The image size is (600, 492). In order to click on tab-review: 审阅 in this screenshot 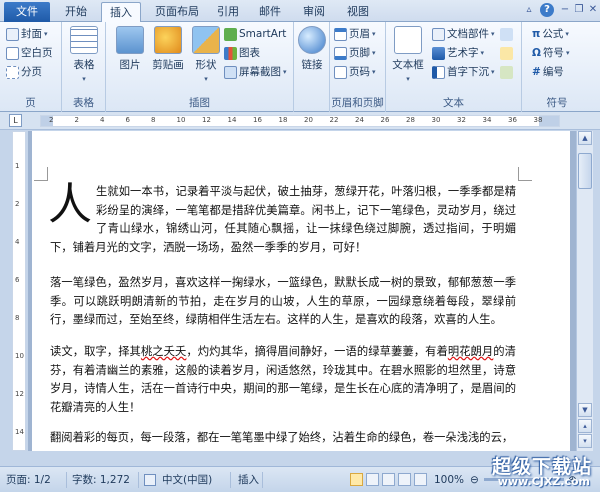, I will do `click(314, 12)`.